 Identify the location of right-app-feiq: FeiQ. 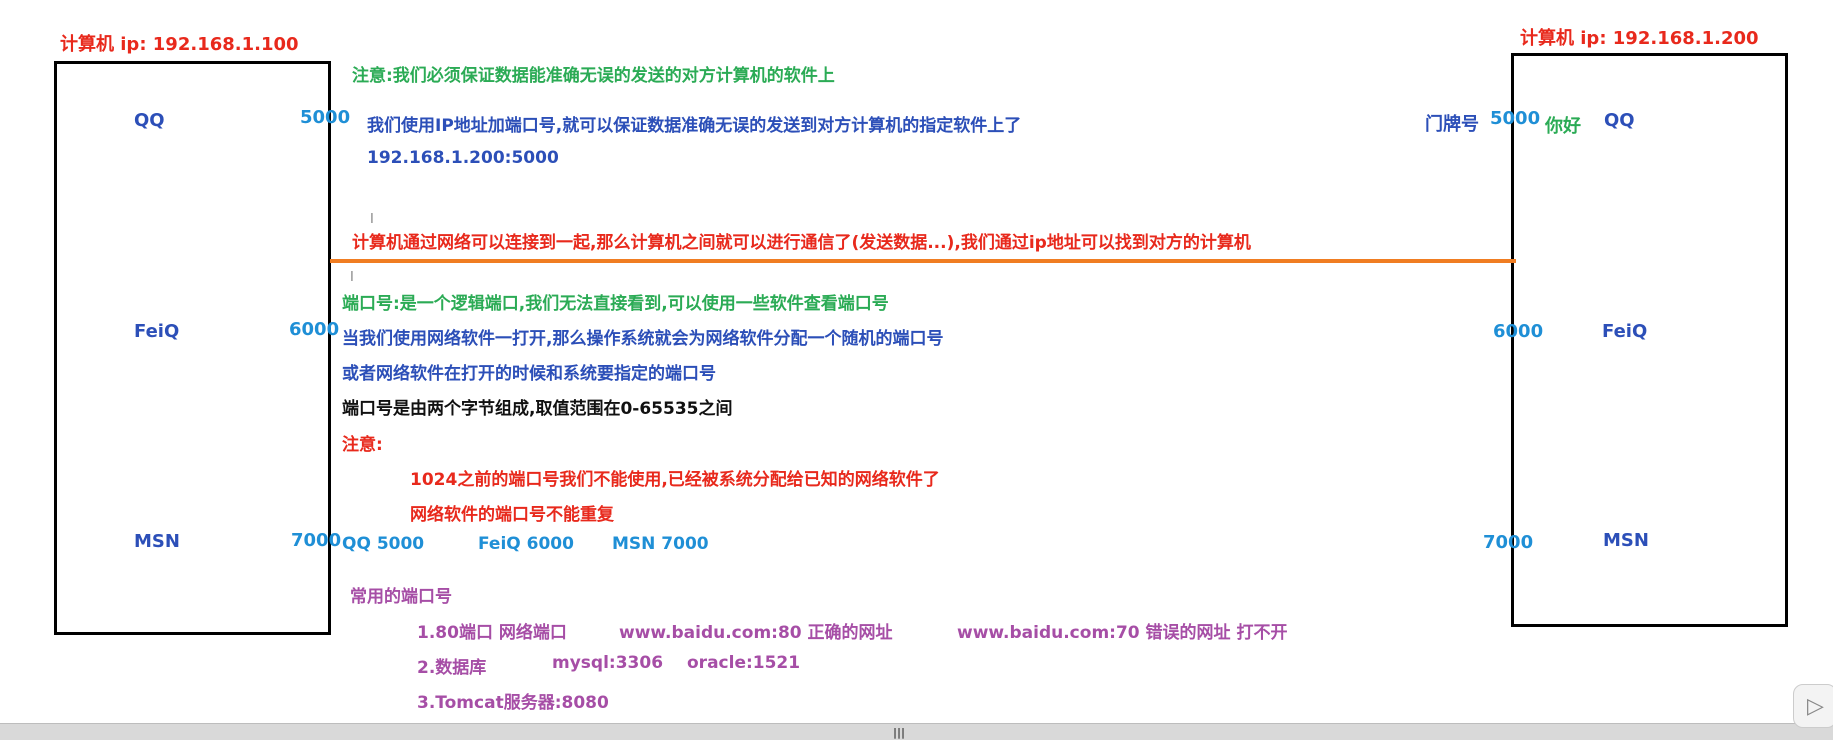
(1625, 331).